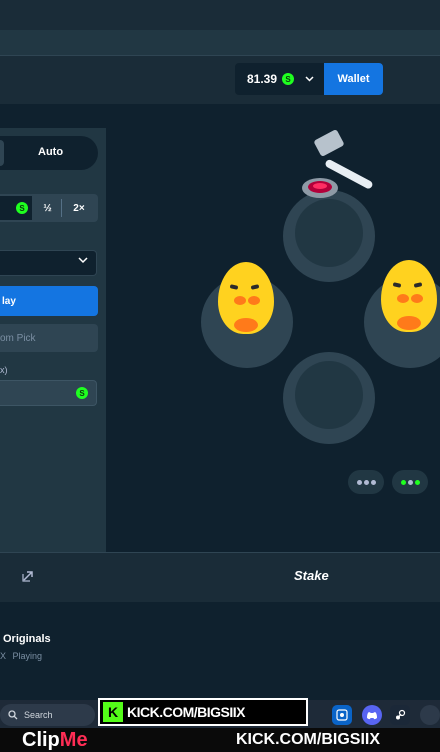 This screenshot has height=752, width=440. What do you see at coordinates (48, 208) in the screenshot?
I see `half-bet-button: ½` at bounding box center [48, 208].